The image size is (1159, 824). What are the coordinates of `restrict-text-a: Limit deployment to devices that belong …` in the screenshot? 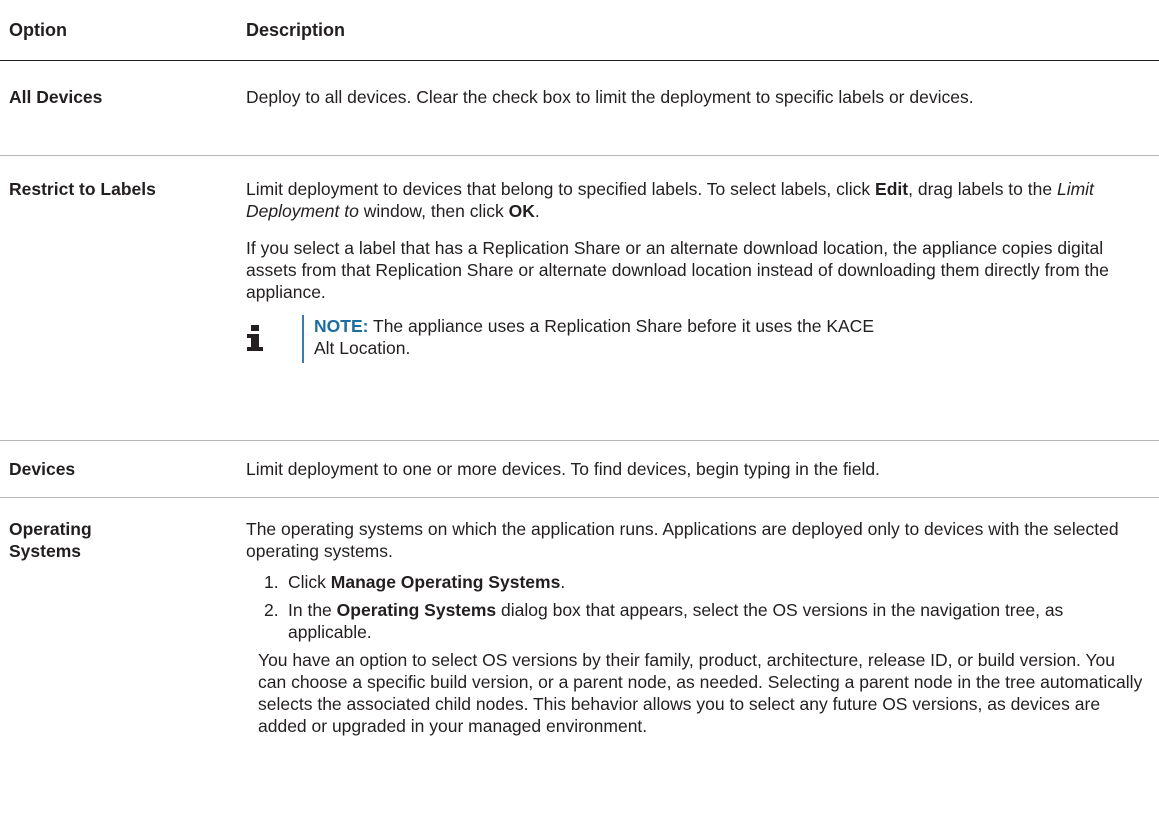 It's located at (561, 189).